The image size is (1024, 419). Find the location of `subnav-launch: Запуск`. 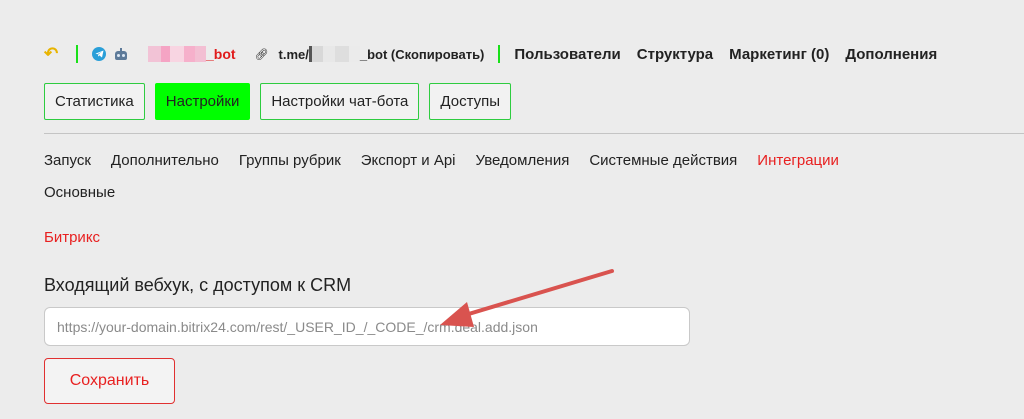

subnav-launch: Запуск is located at coordinates (67, 160).